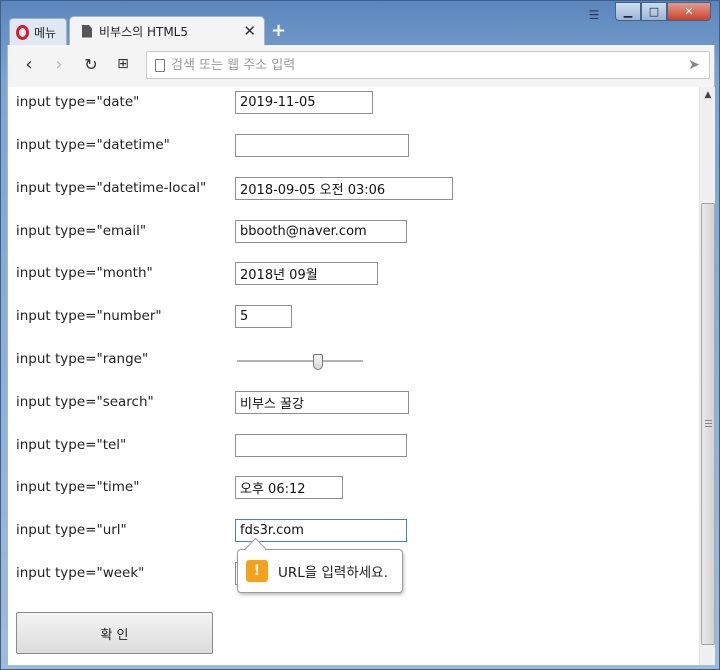 The image size is (720, 670). Describe the element at coordinates (336, 317) in the screenshot. I see `form-row-number: input type="number"` at that location.